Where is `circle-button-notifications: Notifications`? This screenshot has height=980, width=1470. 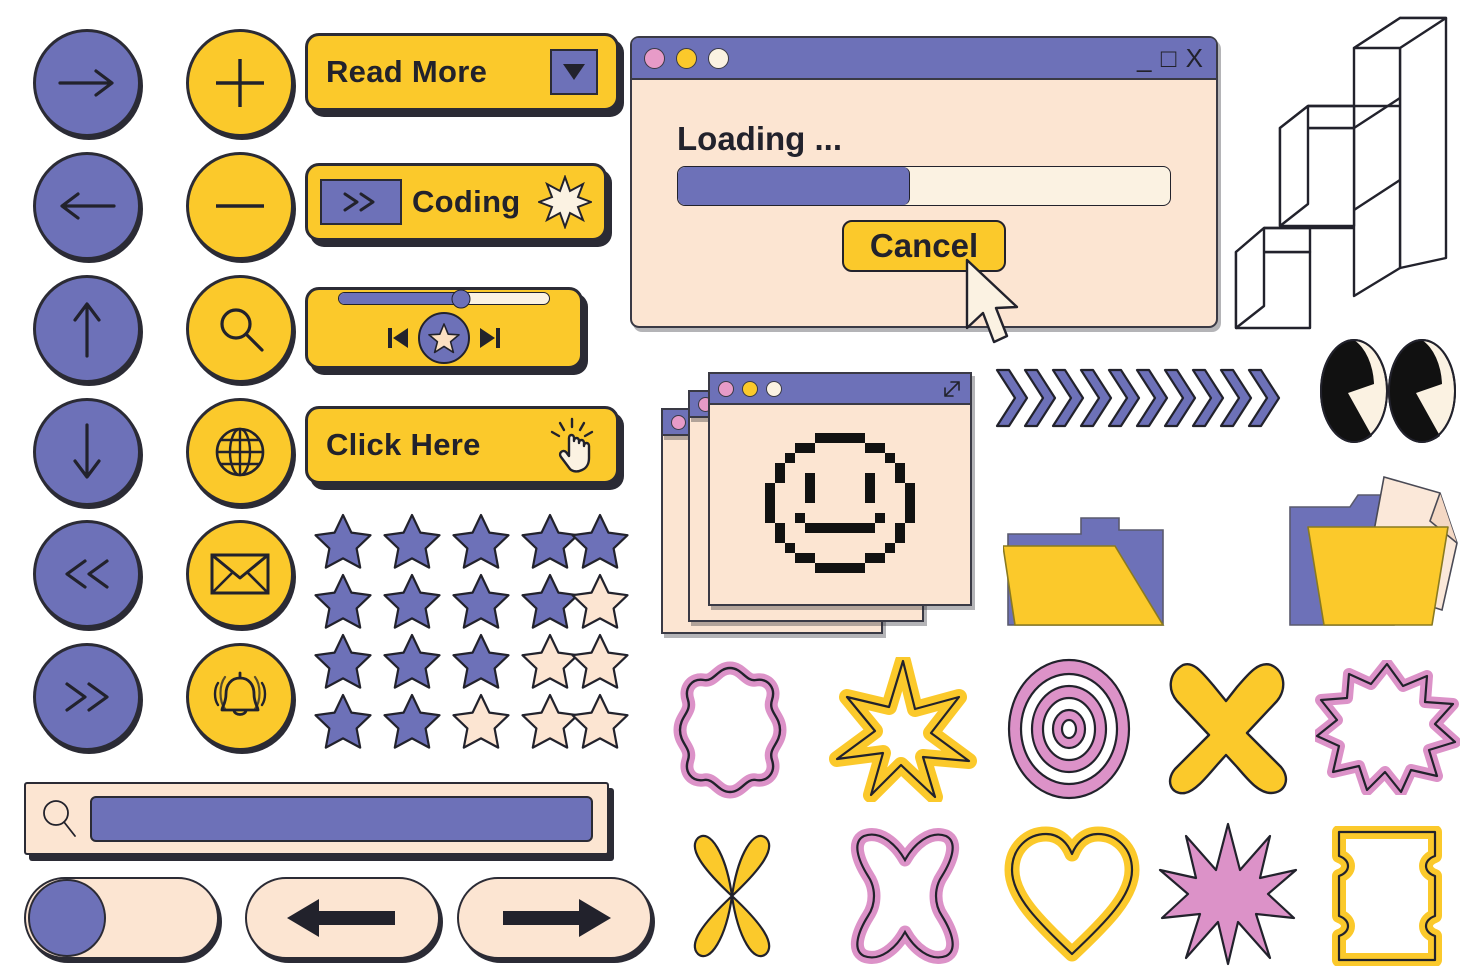 circle-button-notifications: Notifications is located at coordinates (240, 697).